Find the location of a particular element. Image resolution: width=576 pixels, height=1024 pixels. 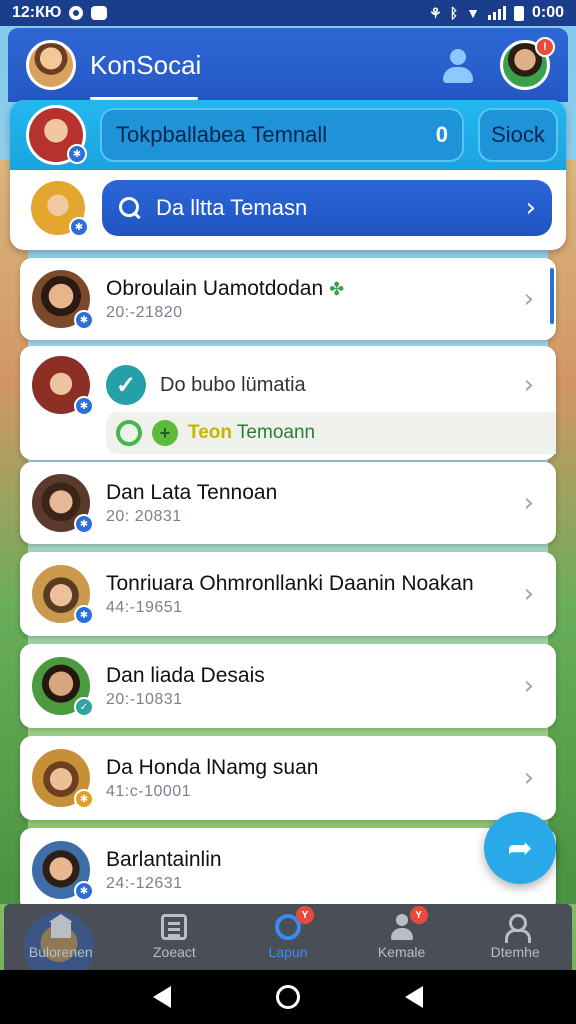

nav-item-bulorenen: Bulorenen is located at coordinates (61, 937).